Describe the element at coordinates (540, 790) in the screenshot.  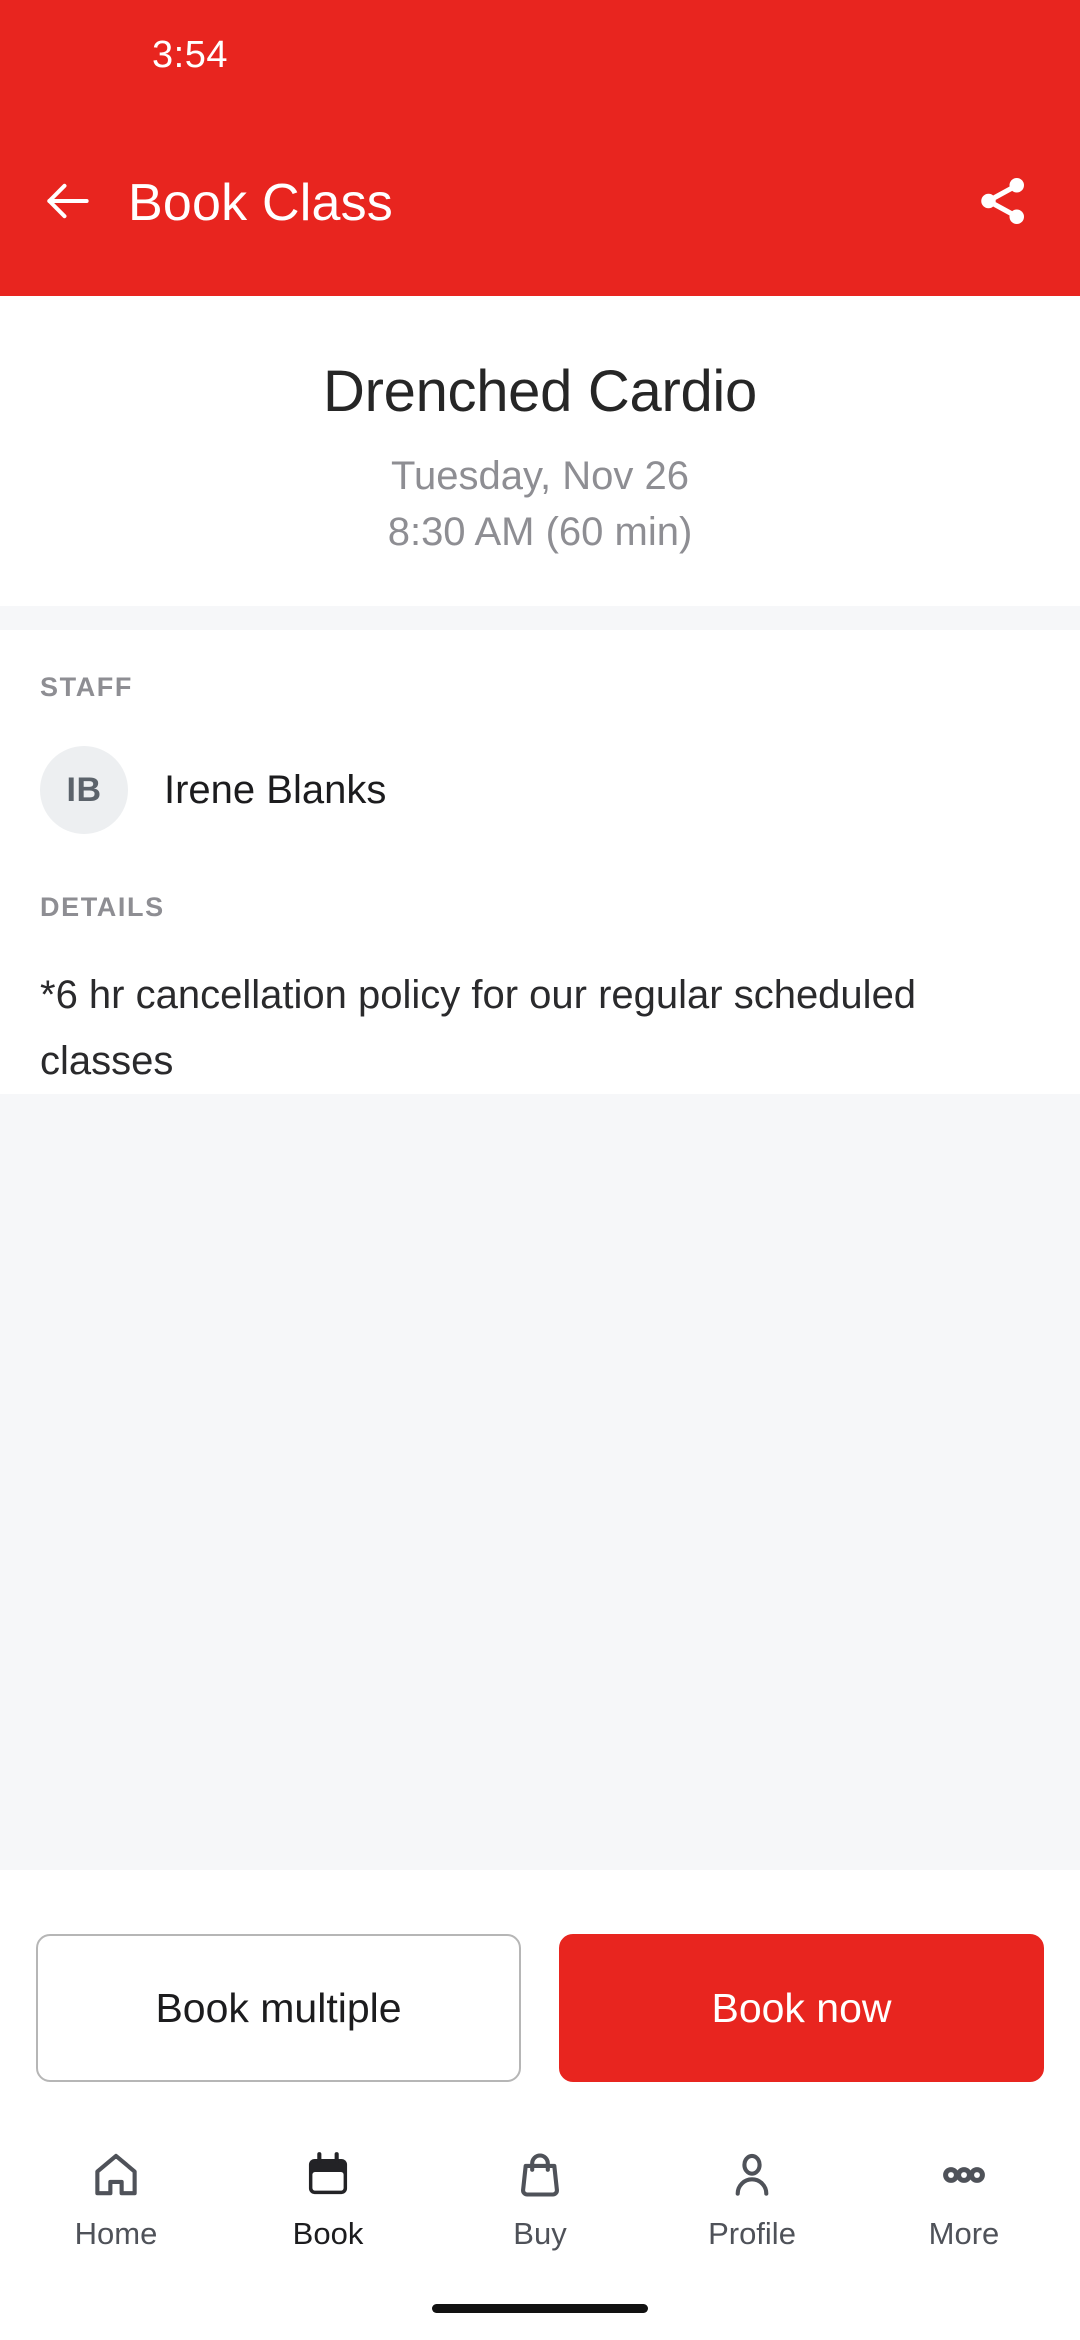
I see `staff-row: IB Irene Blanks` at that location.